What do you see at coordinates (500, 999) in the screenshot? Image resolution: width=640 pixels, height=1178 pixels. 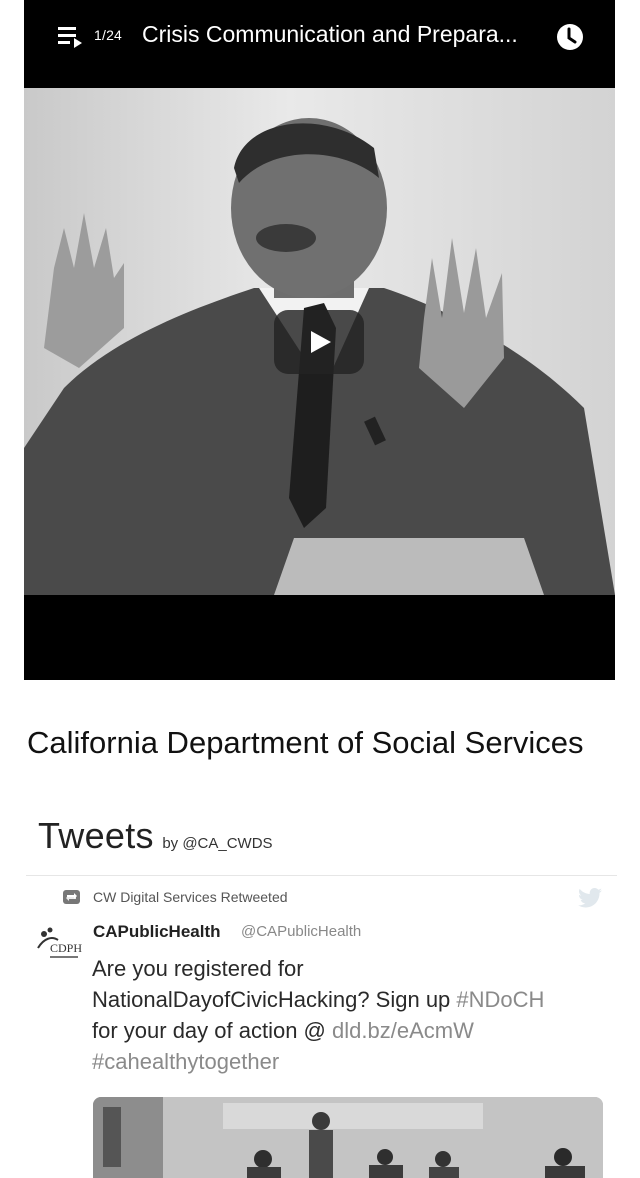 I see `hashtag-link: #NDoCH` at bounding box center [500, 999].